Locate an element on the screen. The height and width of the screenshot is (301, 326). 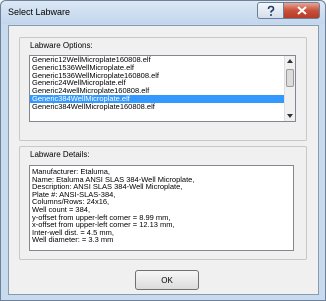
detail-line: Well diameter: = 3.3 mm is located at coordinates (73, 240).